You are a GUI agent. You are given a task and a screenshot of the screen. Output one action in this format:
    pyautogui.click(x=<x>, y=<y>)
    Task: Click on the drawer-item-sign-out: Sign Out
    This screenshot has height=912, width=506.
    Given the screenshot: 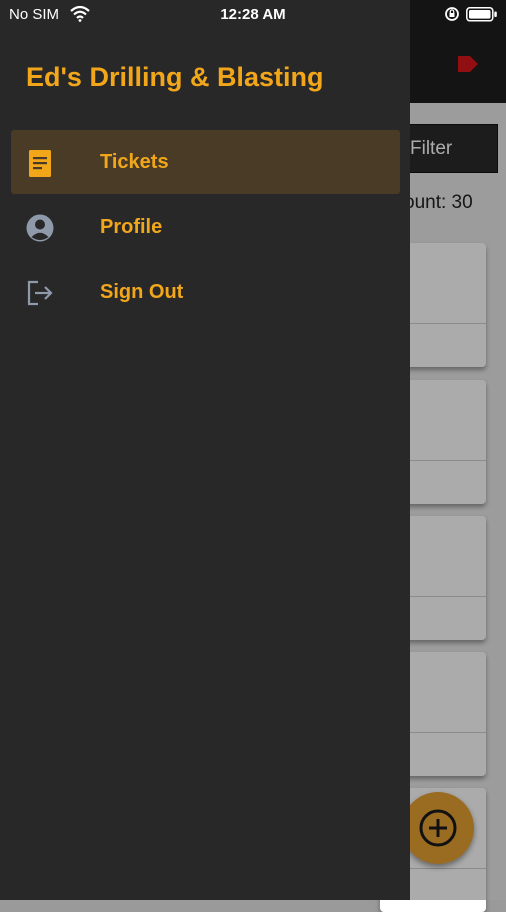 What is the action you would take?
    pyautogui.click(x=205, y=292)
    